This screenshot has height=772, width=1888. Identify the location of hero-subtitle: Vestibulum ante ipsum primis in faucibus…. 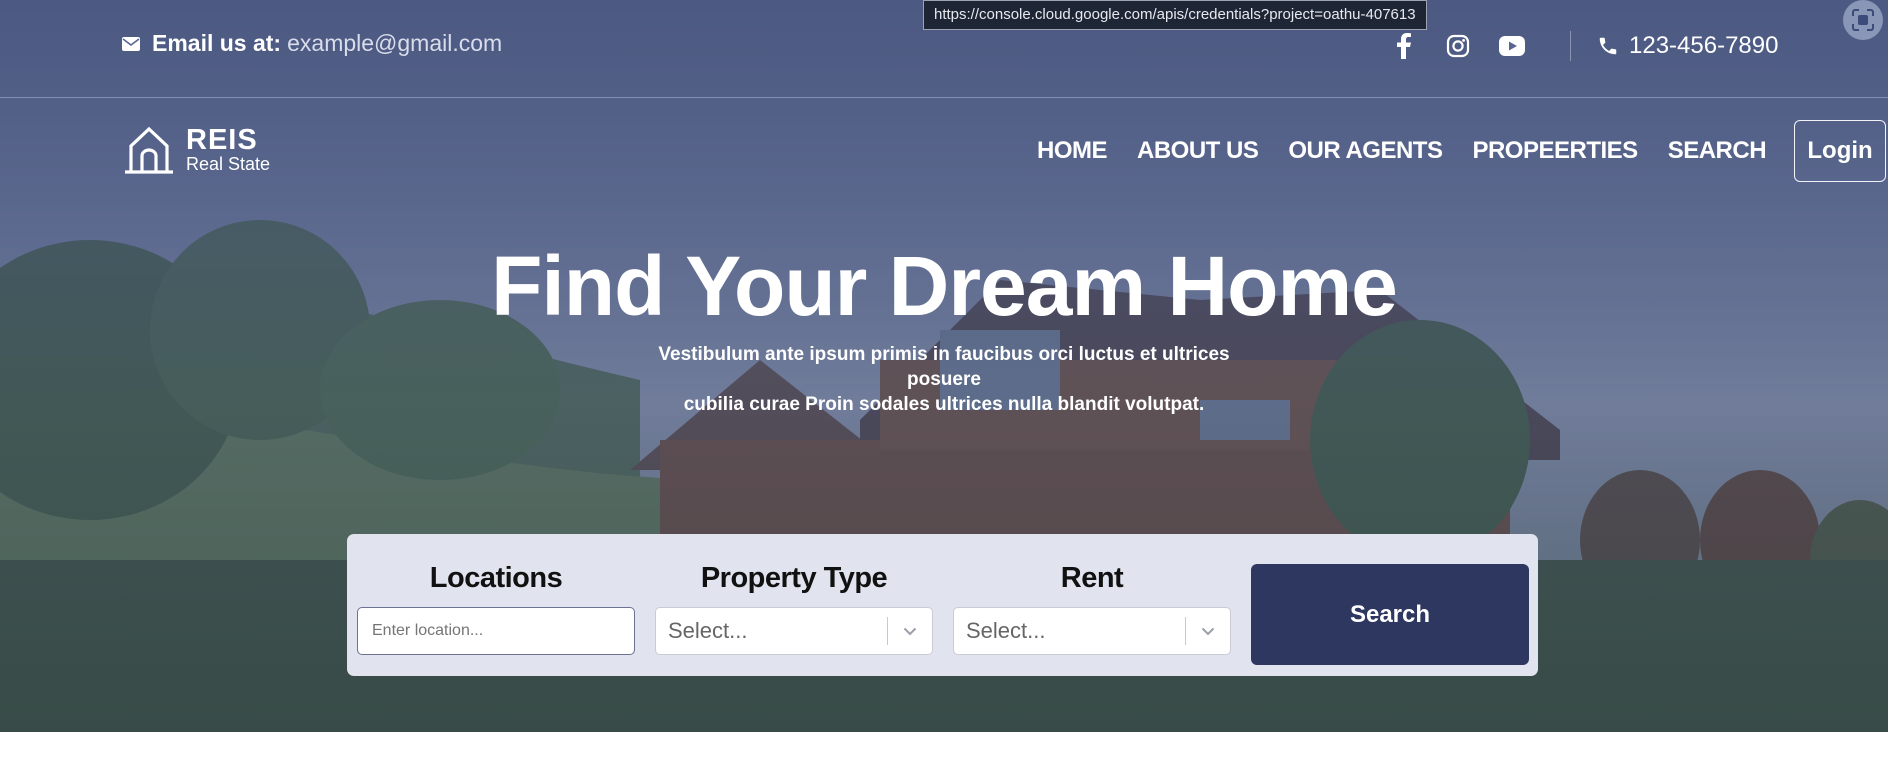
(944, 379).